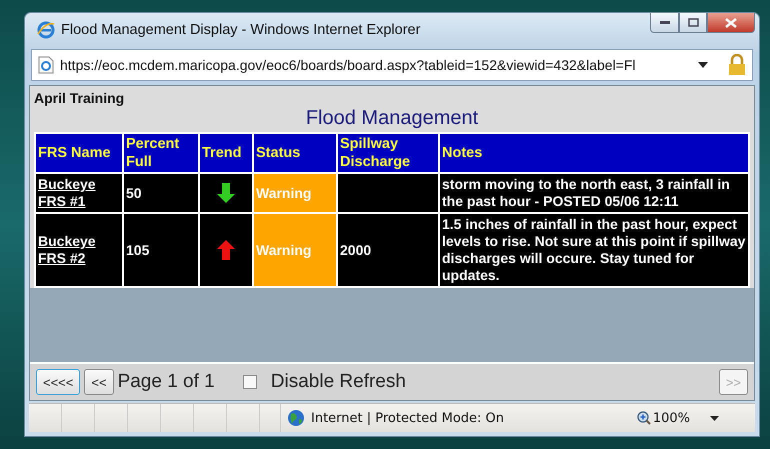  Describe the element at coordinates (388, 153) in the screenshot. I see `column-header: Spillway Discharge` at that location.